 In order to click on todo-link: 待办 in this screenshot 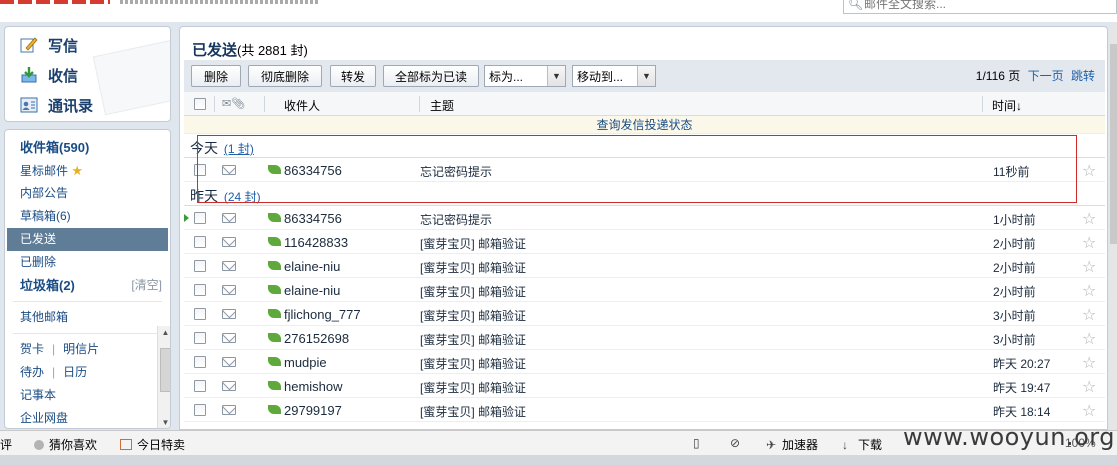, I will do `click(32, 372)`.